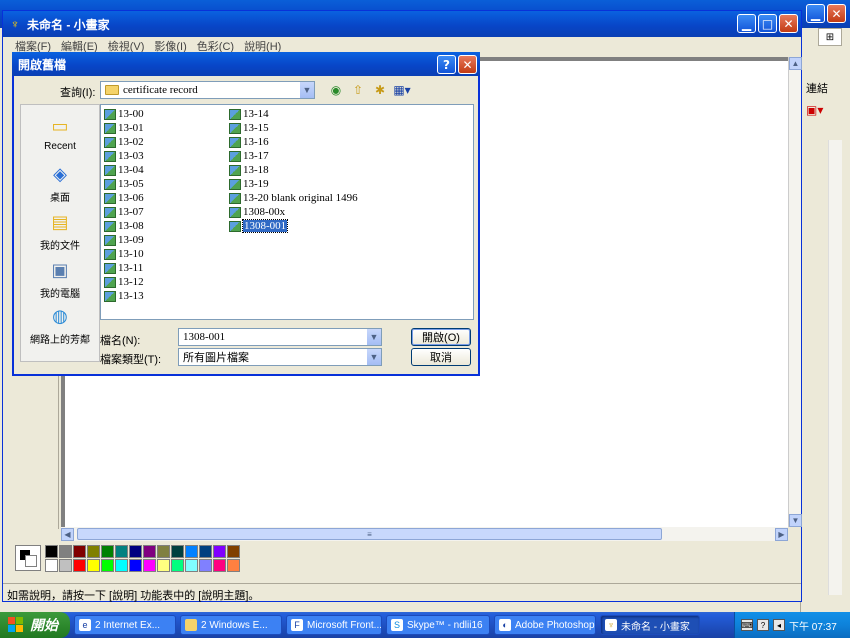  I want to click on file-item: 13-00, so click(124, 114).